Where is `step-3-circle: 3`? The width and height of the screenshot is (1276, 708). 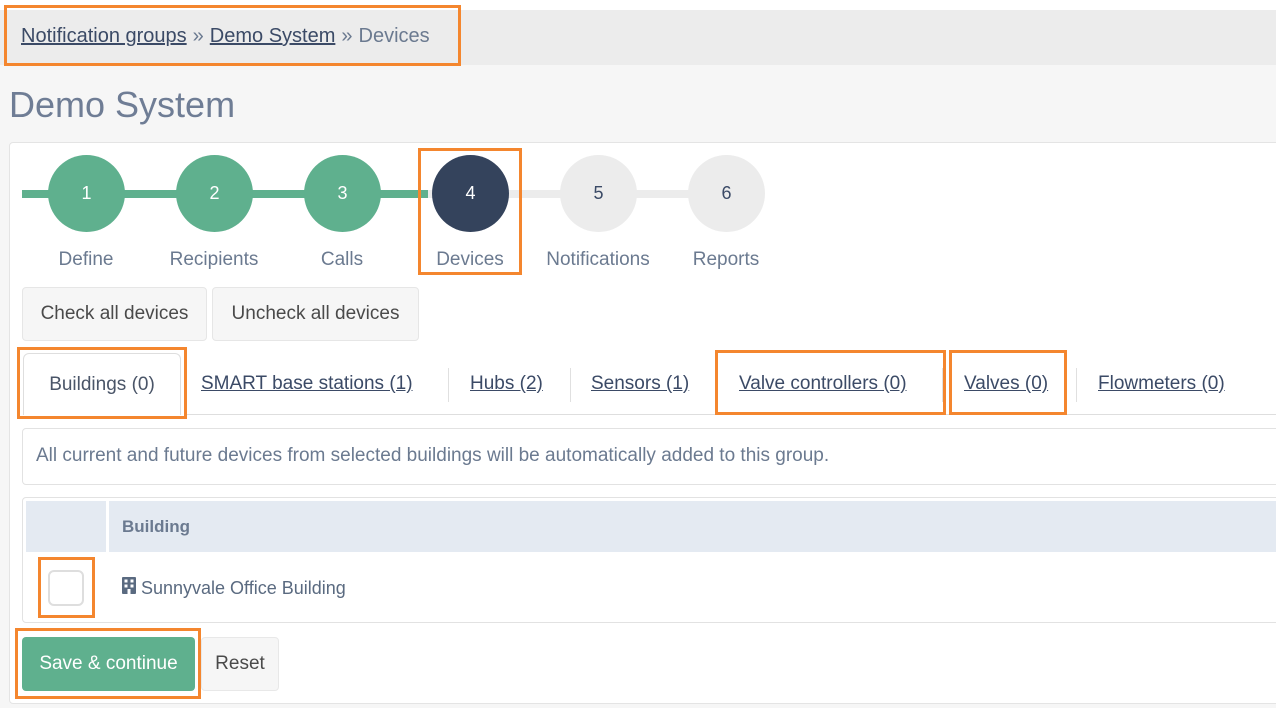
step-3-circle: 3 is located at coordinates (342, 193).